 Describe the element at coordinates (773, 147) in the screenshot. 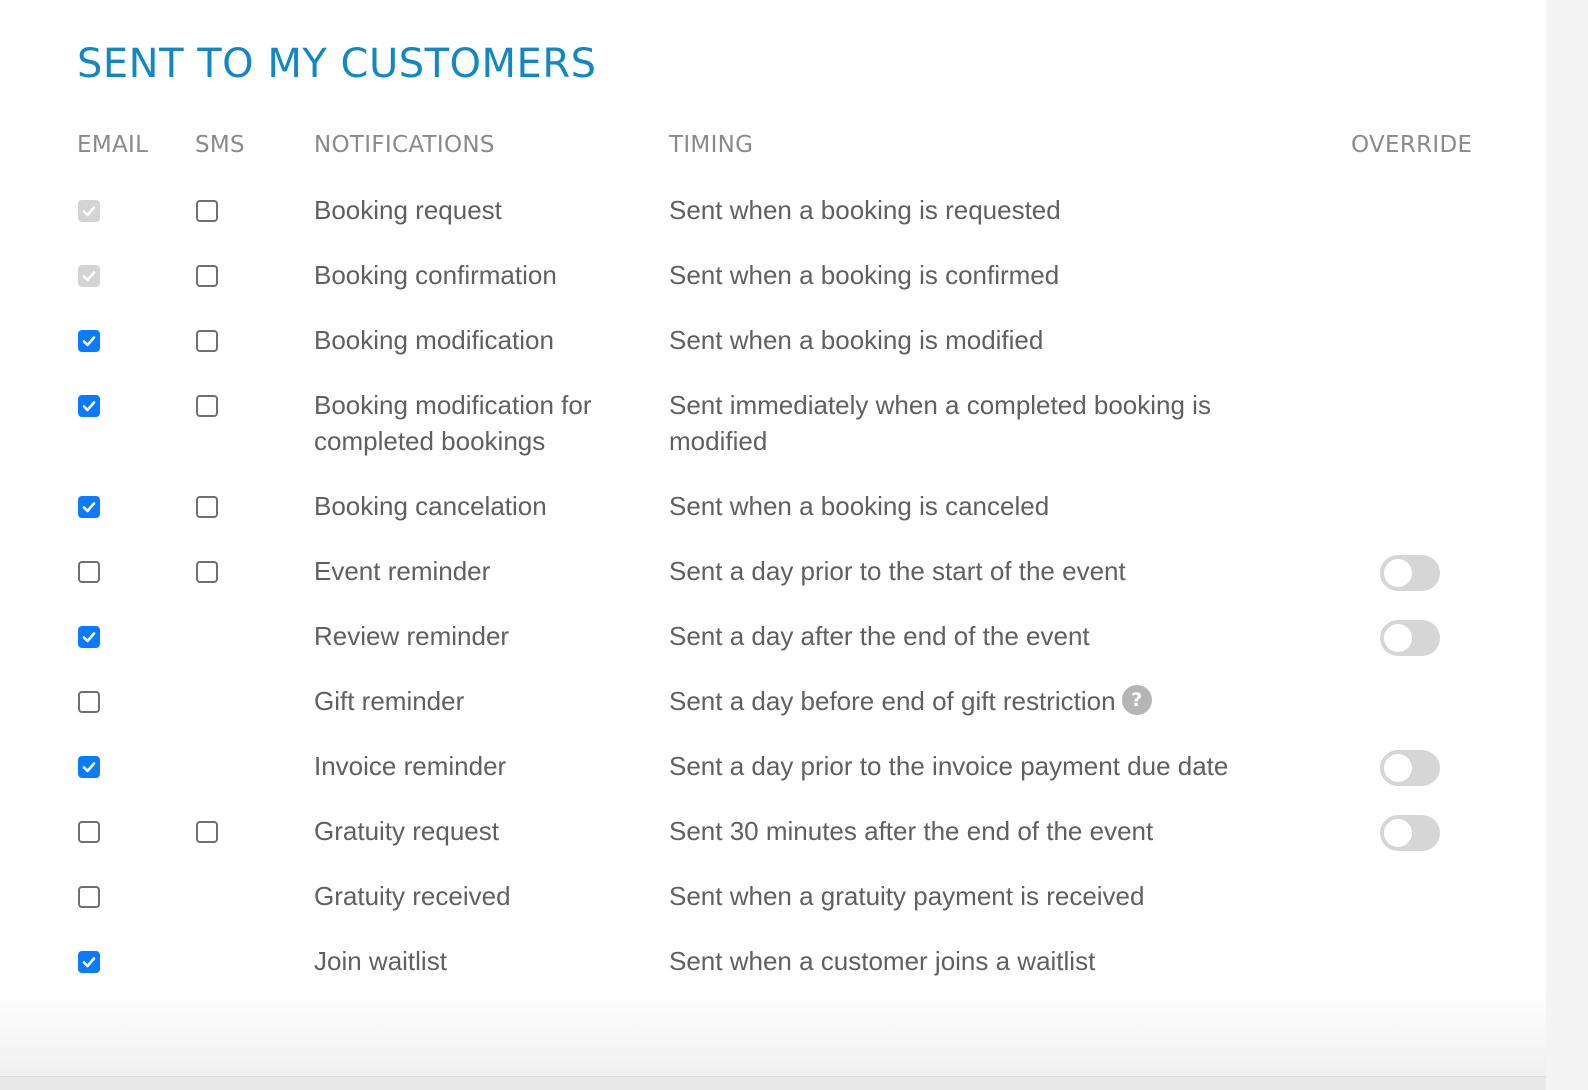

I see `table-header: EMAIL SMS NOTIFICATIONS TIMING OVERRIDE` at that location.